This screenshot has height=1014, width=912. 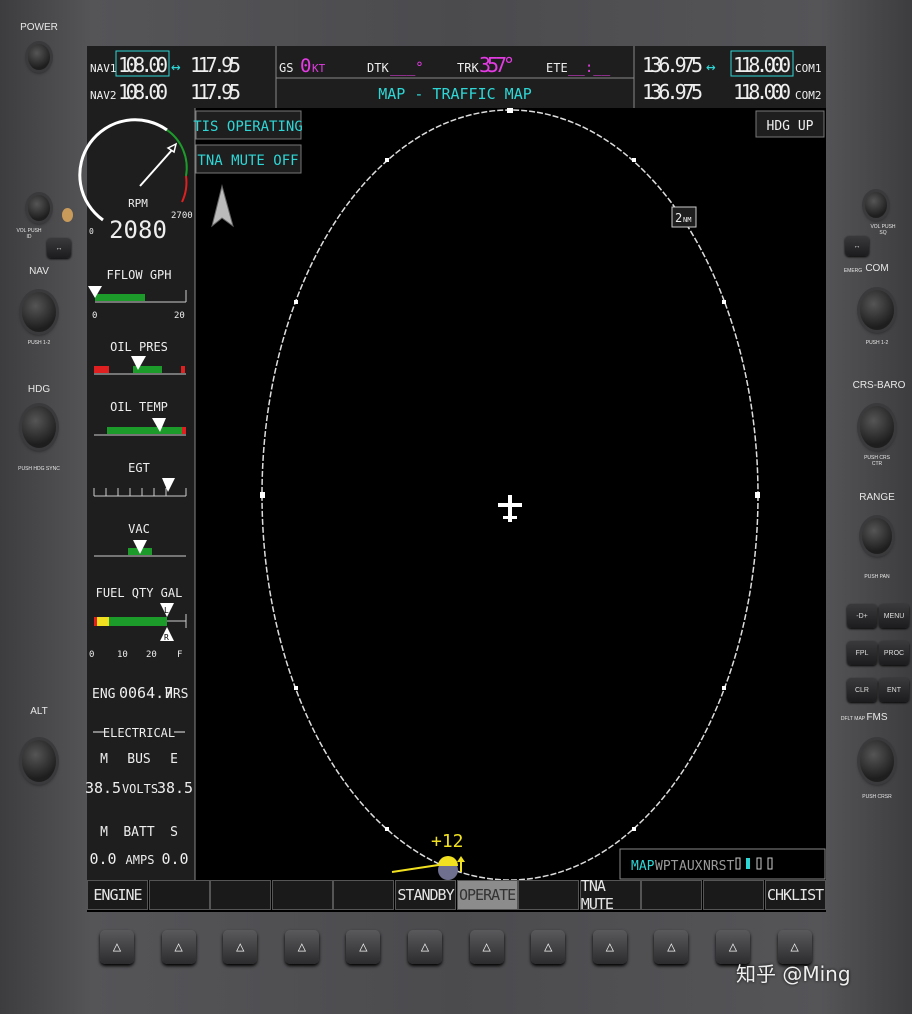 I want to click on softkey-button-4: △, so click(x=301, y=947).